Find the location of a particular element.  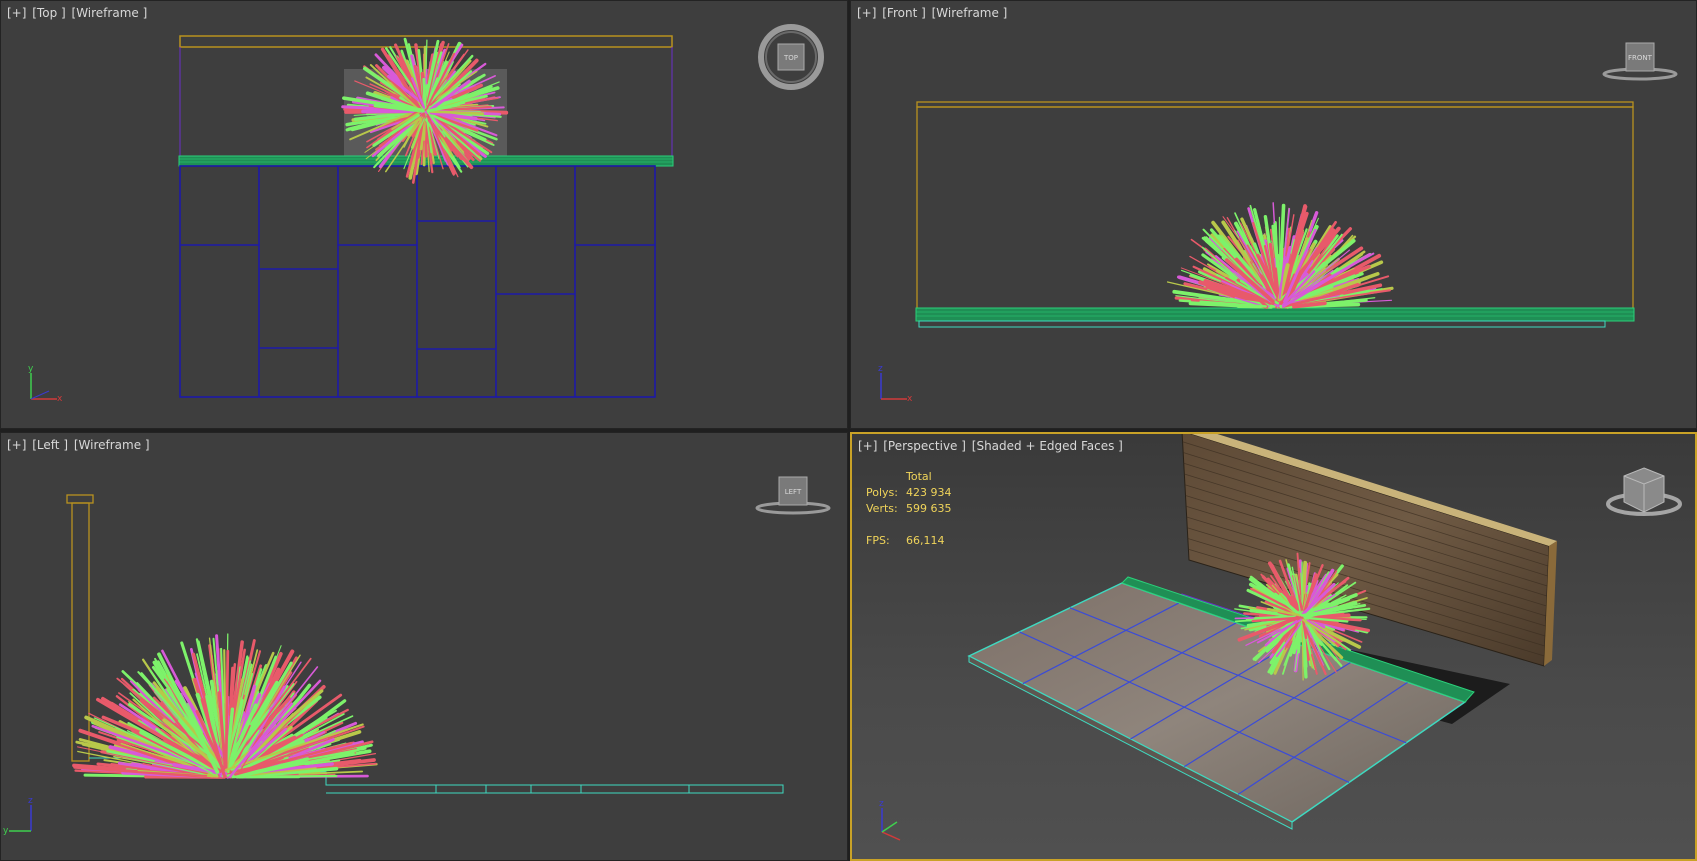

stats-header: Total is located at coordinates (919, 476).